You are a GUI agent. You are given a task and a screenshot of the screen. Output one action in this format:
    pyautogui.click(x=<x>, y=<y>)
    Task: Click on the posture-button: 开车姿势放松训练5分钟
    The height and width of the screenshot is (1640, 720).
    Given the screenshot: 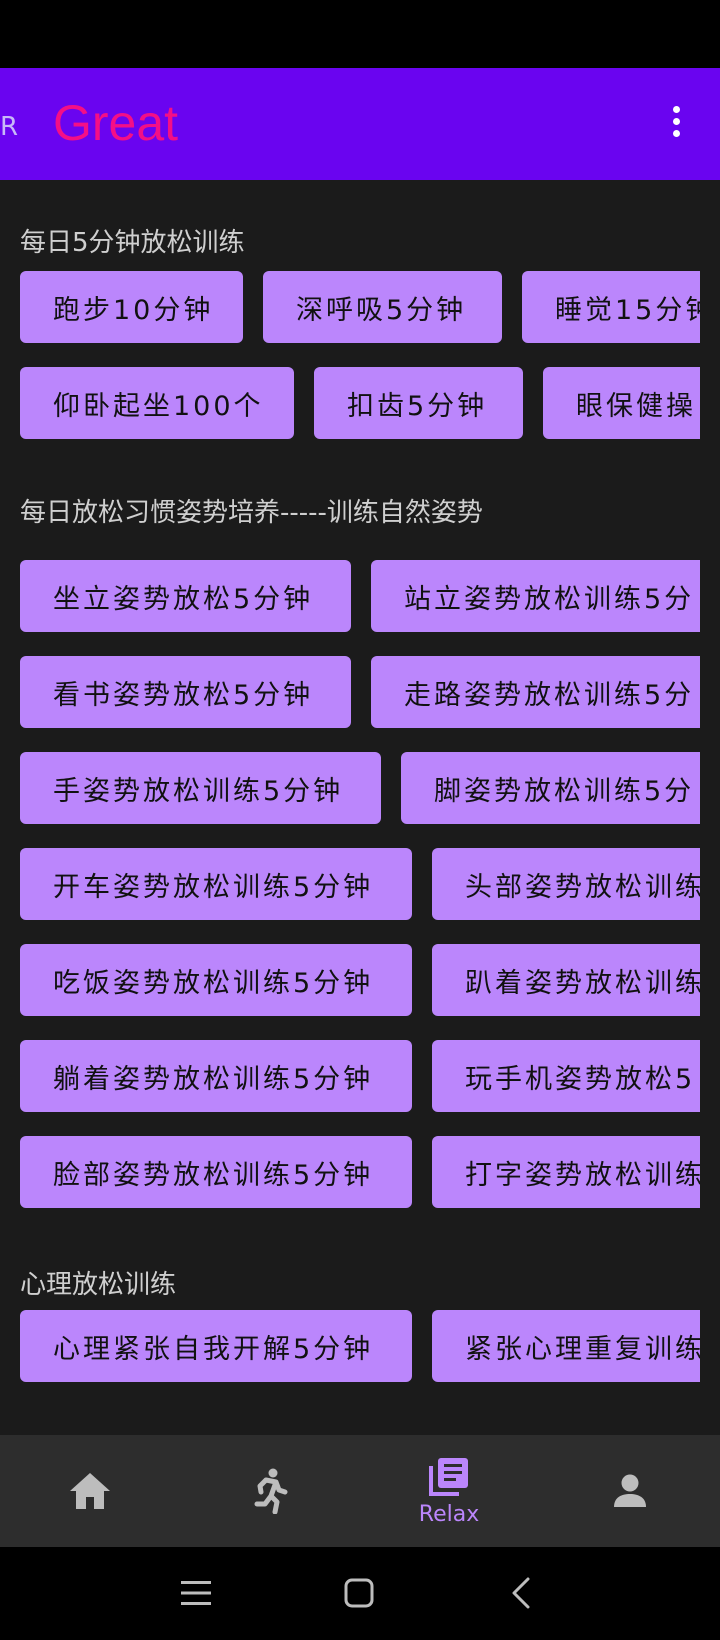 What is the action you would take?
    pyautogui.click(x=216, y=884)
    